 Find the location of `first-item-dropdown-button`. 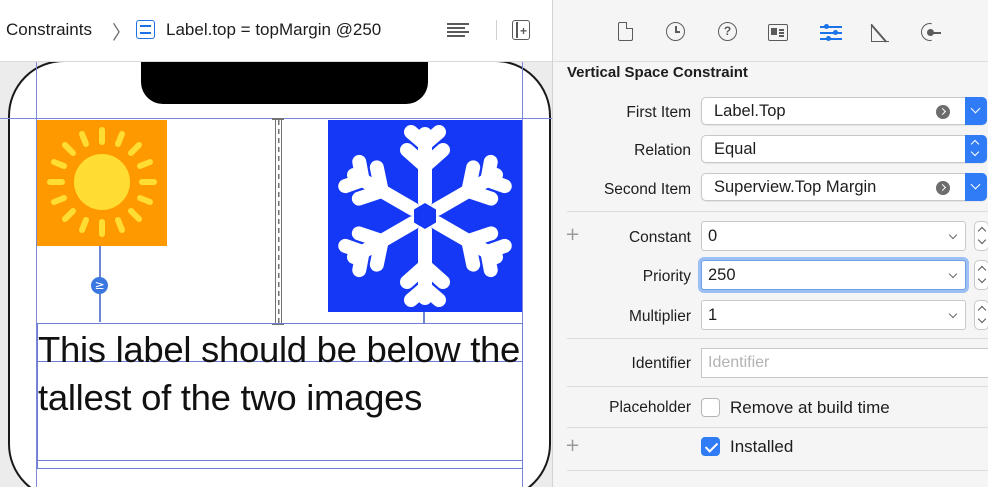

first-item-dropdown-button is located at coordinates (976, 111).